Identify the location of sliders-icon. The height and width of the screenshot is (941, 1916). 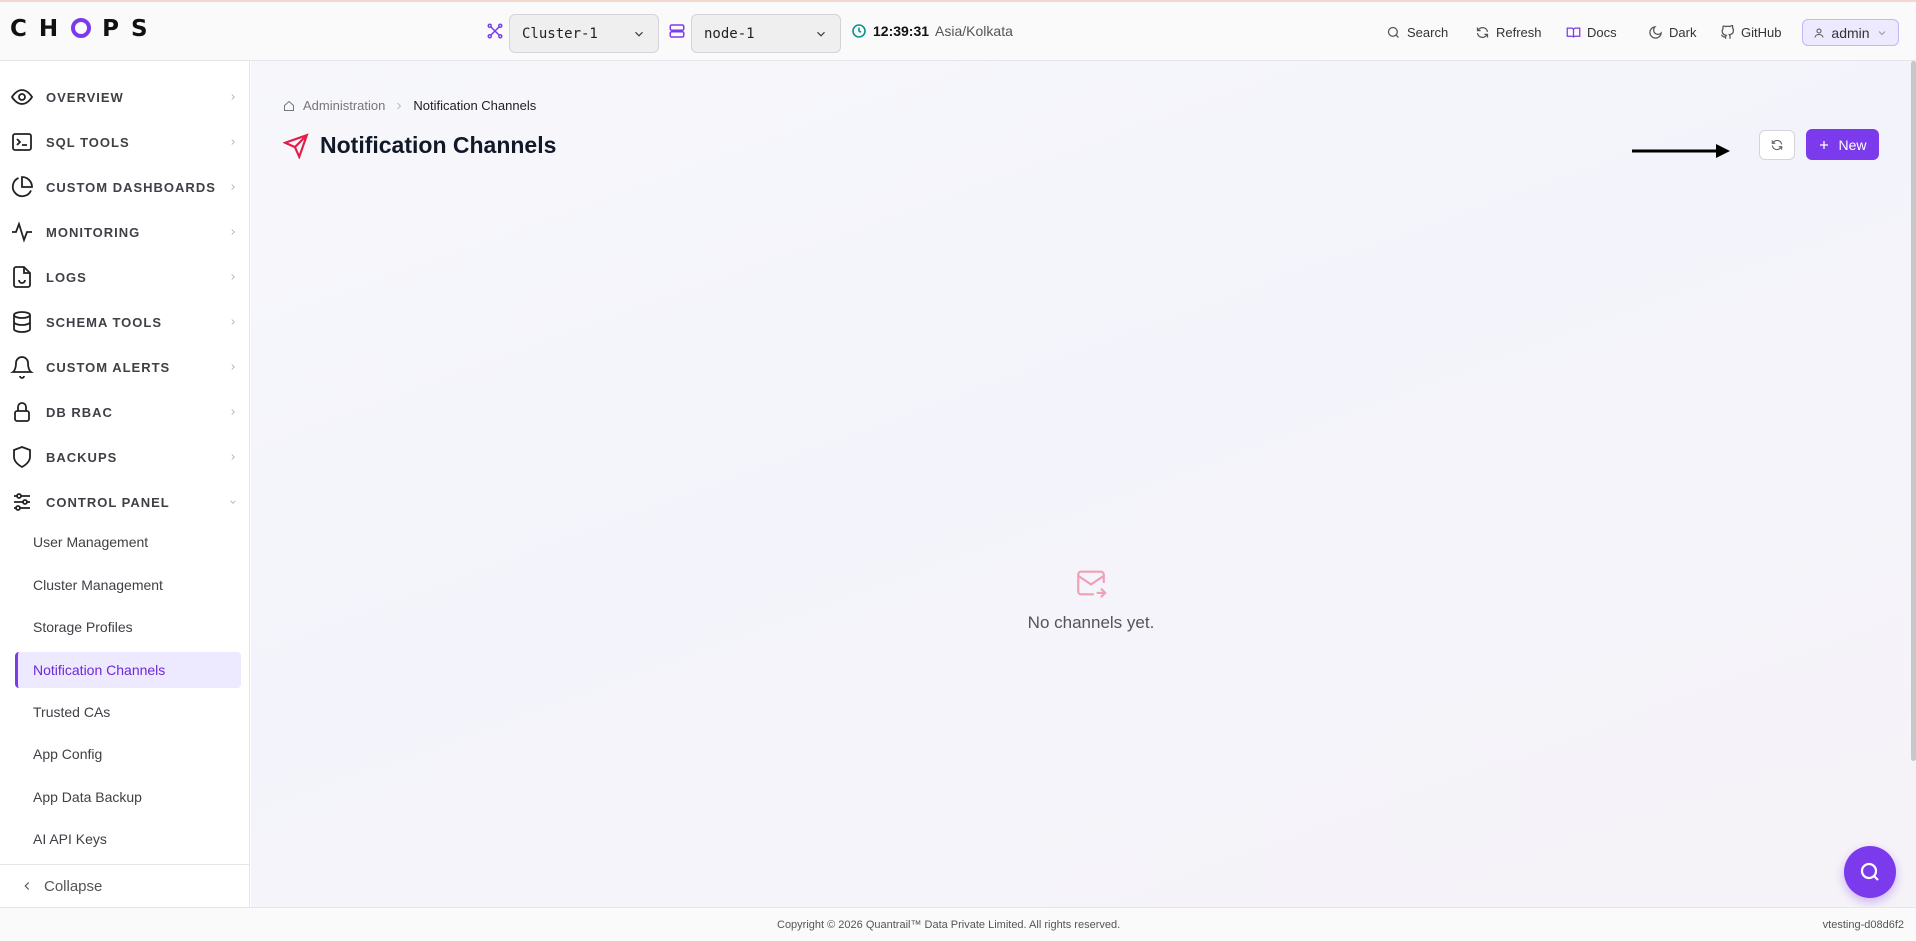
(22, 502).